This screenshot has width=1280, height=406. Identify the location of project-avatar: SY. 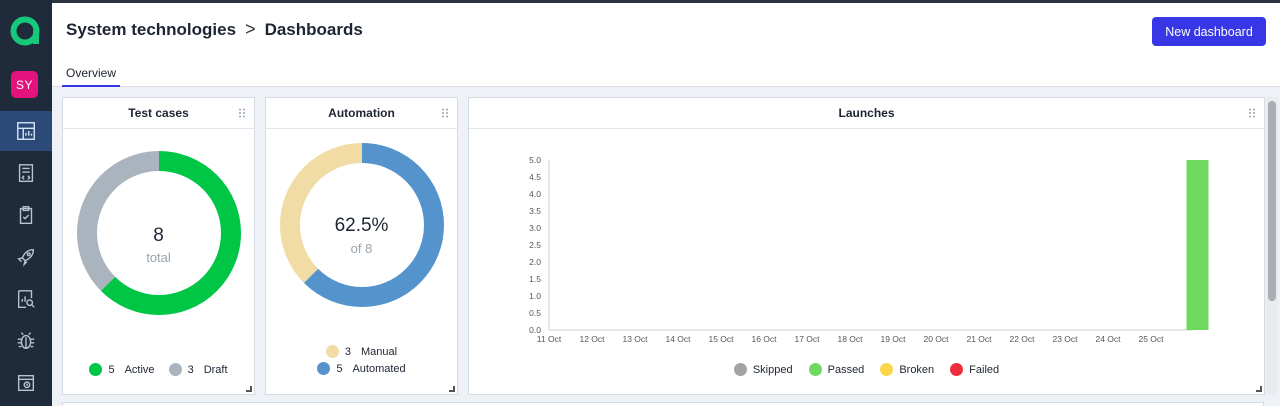
(24, 84).